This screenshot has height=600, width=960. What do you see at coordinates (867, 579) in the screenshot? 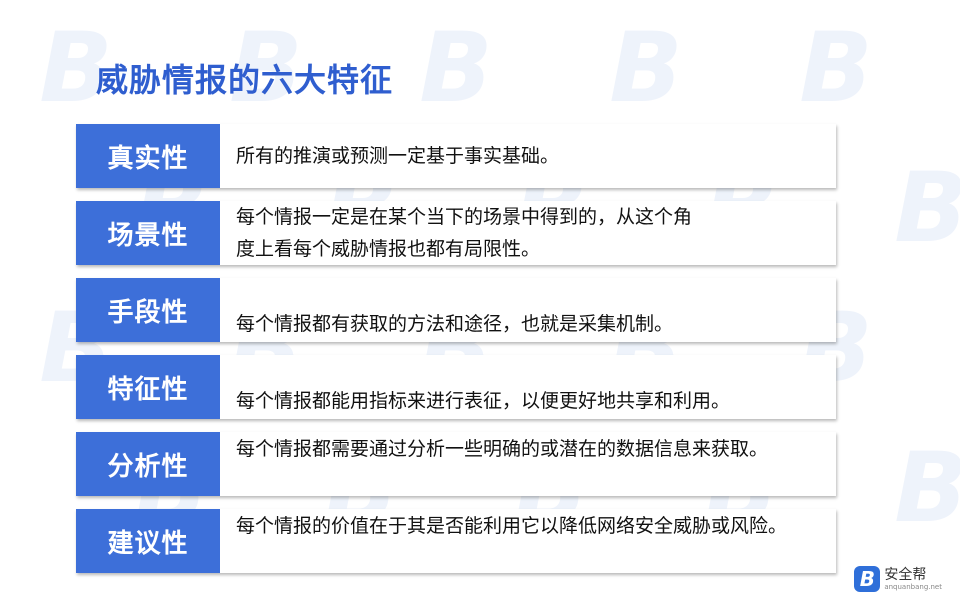
I see `brand-logo-icon: B` at bounding box center [867, 579].